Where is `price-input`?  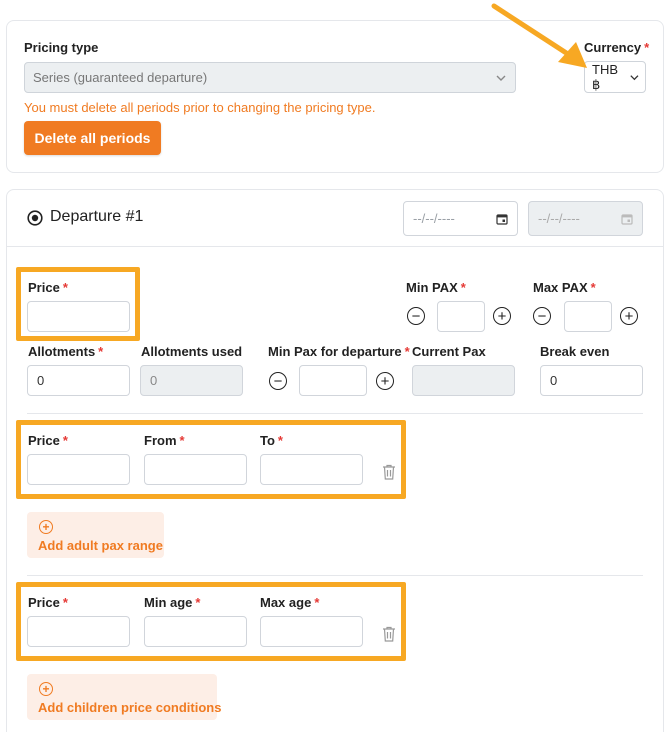 price-input is located at coordinates (78, 316).